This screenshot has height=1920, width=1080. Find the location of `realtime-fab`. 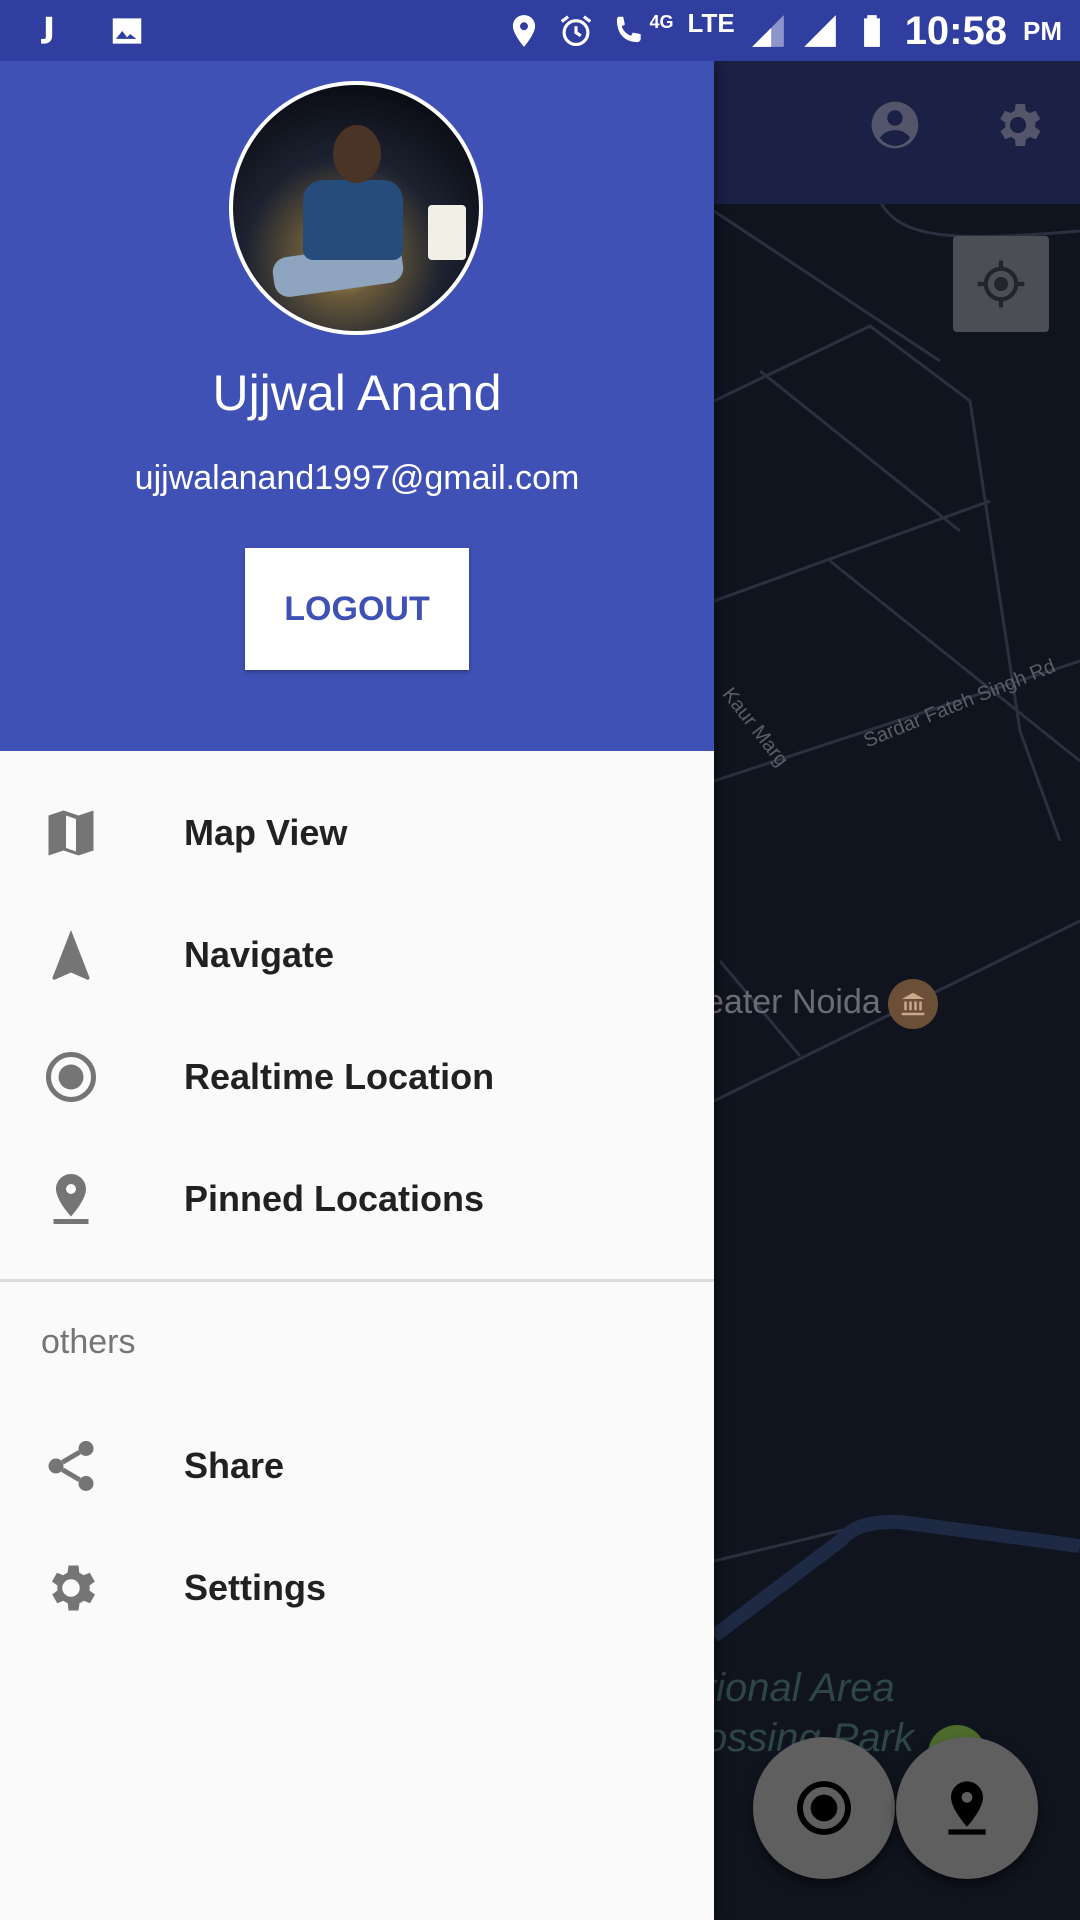

realtime-fab is located at coordinates (824, 1808).